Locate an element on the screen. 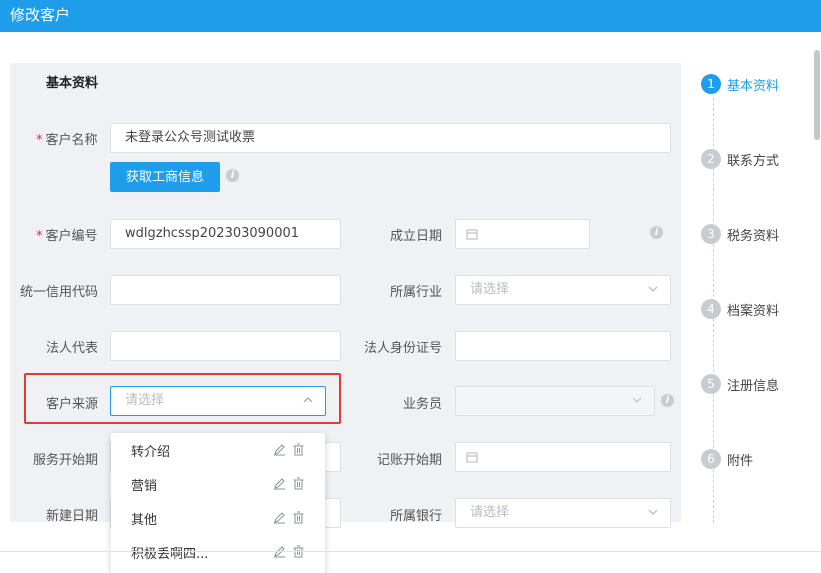 The width and height of the screenshot is (821, 573). bank-label: 所属银行 is located at coordinates (416, 516).